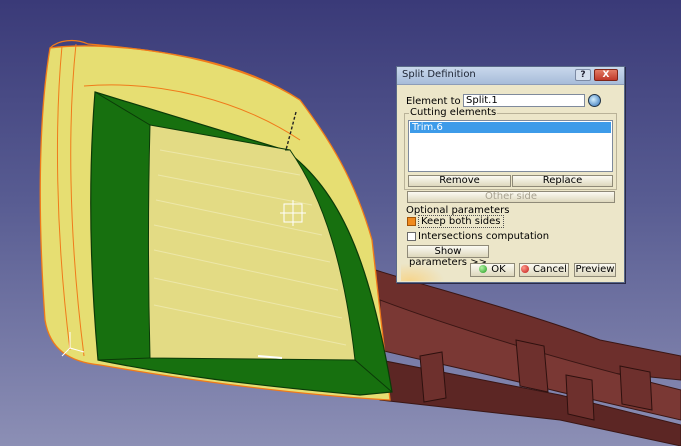 The image size is (681, 446). What do you see at coordinates (423, 272) in the screenshot?
I see `dialog-corner-decoration` at bounding box center [423, 272].